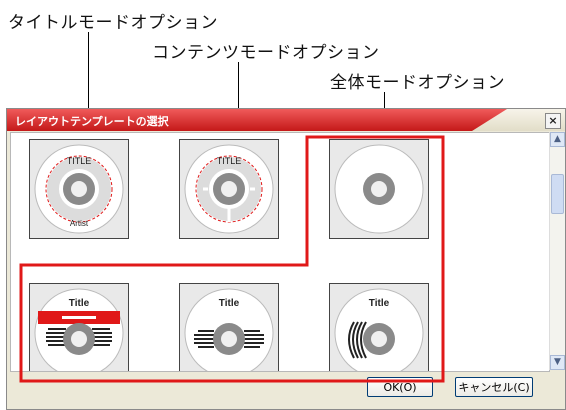 This screenshot has width=566, height=410. Describe the element at coordinates (113, 23) in the screenshot. I see `title-mode-callout: タイトルモードオプション` at that location.